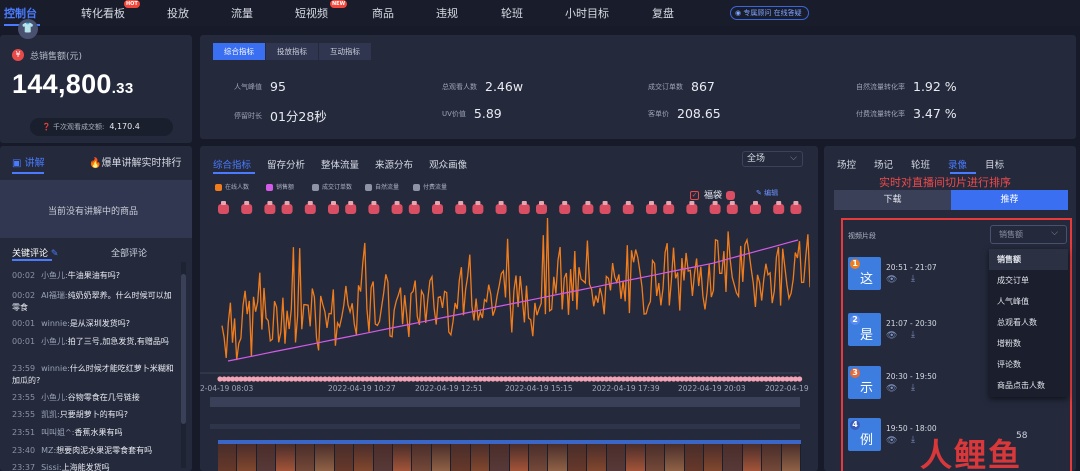 This screenshot has width=1080, height=471. I want to click on tab-chart-overall: 综合指标, so click(232, 164).